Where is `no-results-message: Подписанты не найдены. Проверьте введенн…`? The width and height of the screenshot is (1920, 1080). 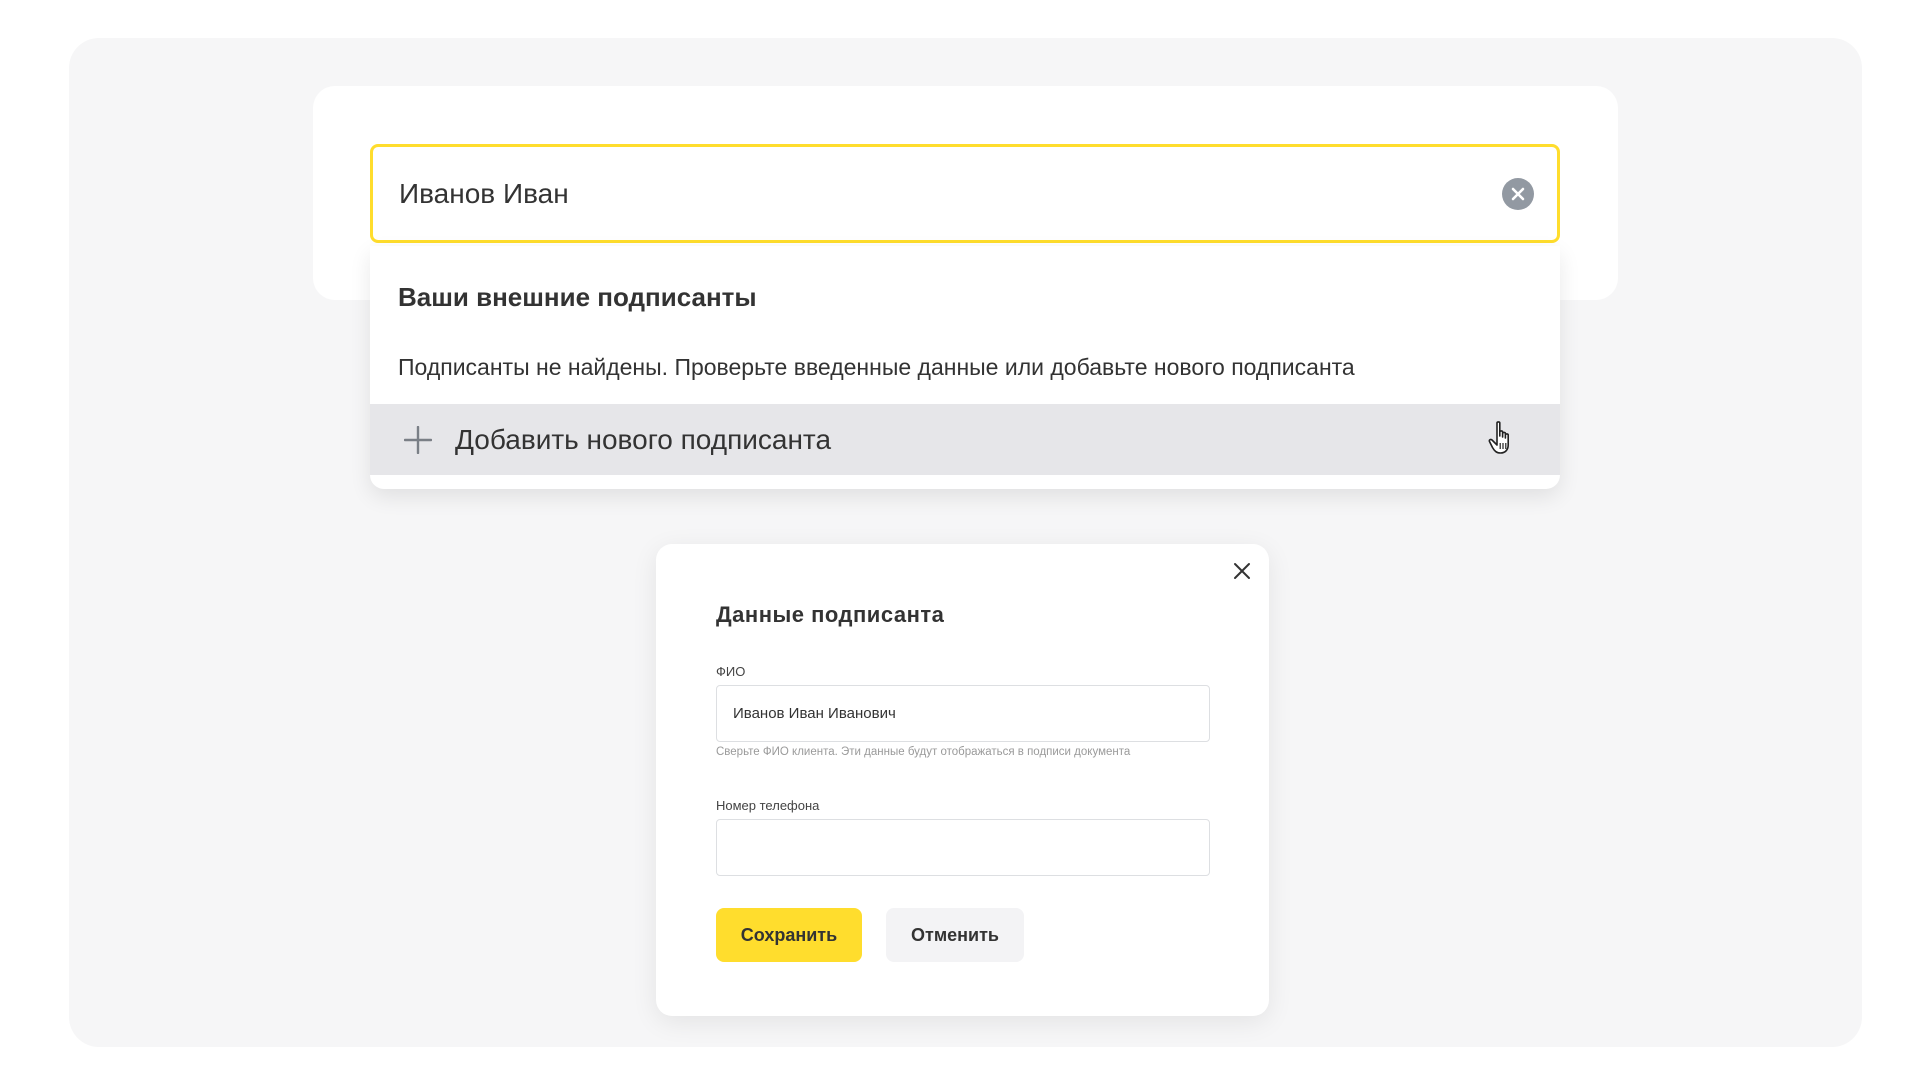
no-results-message: Подписанты не найдены. Проверьте введенн… is located at coordinates (876, 367).